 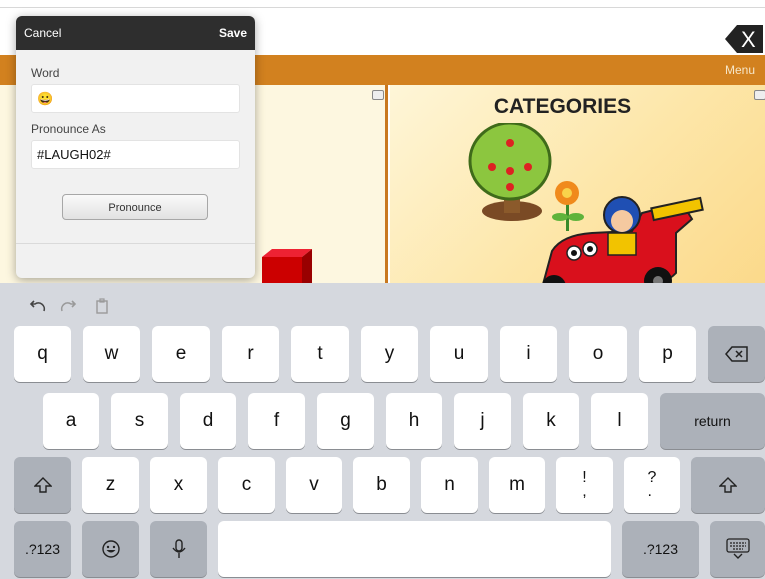 I want to click on key-w: w, so click(x=111, y=354).